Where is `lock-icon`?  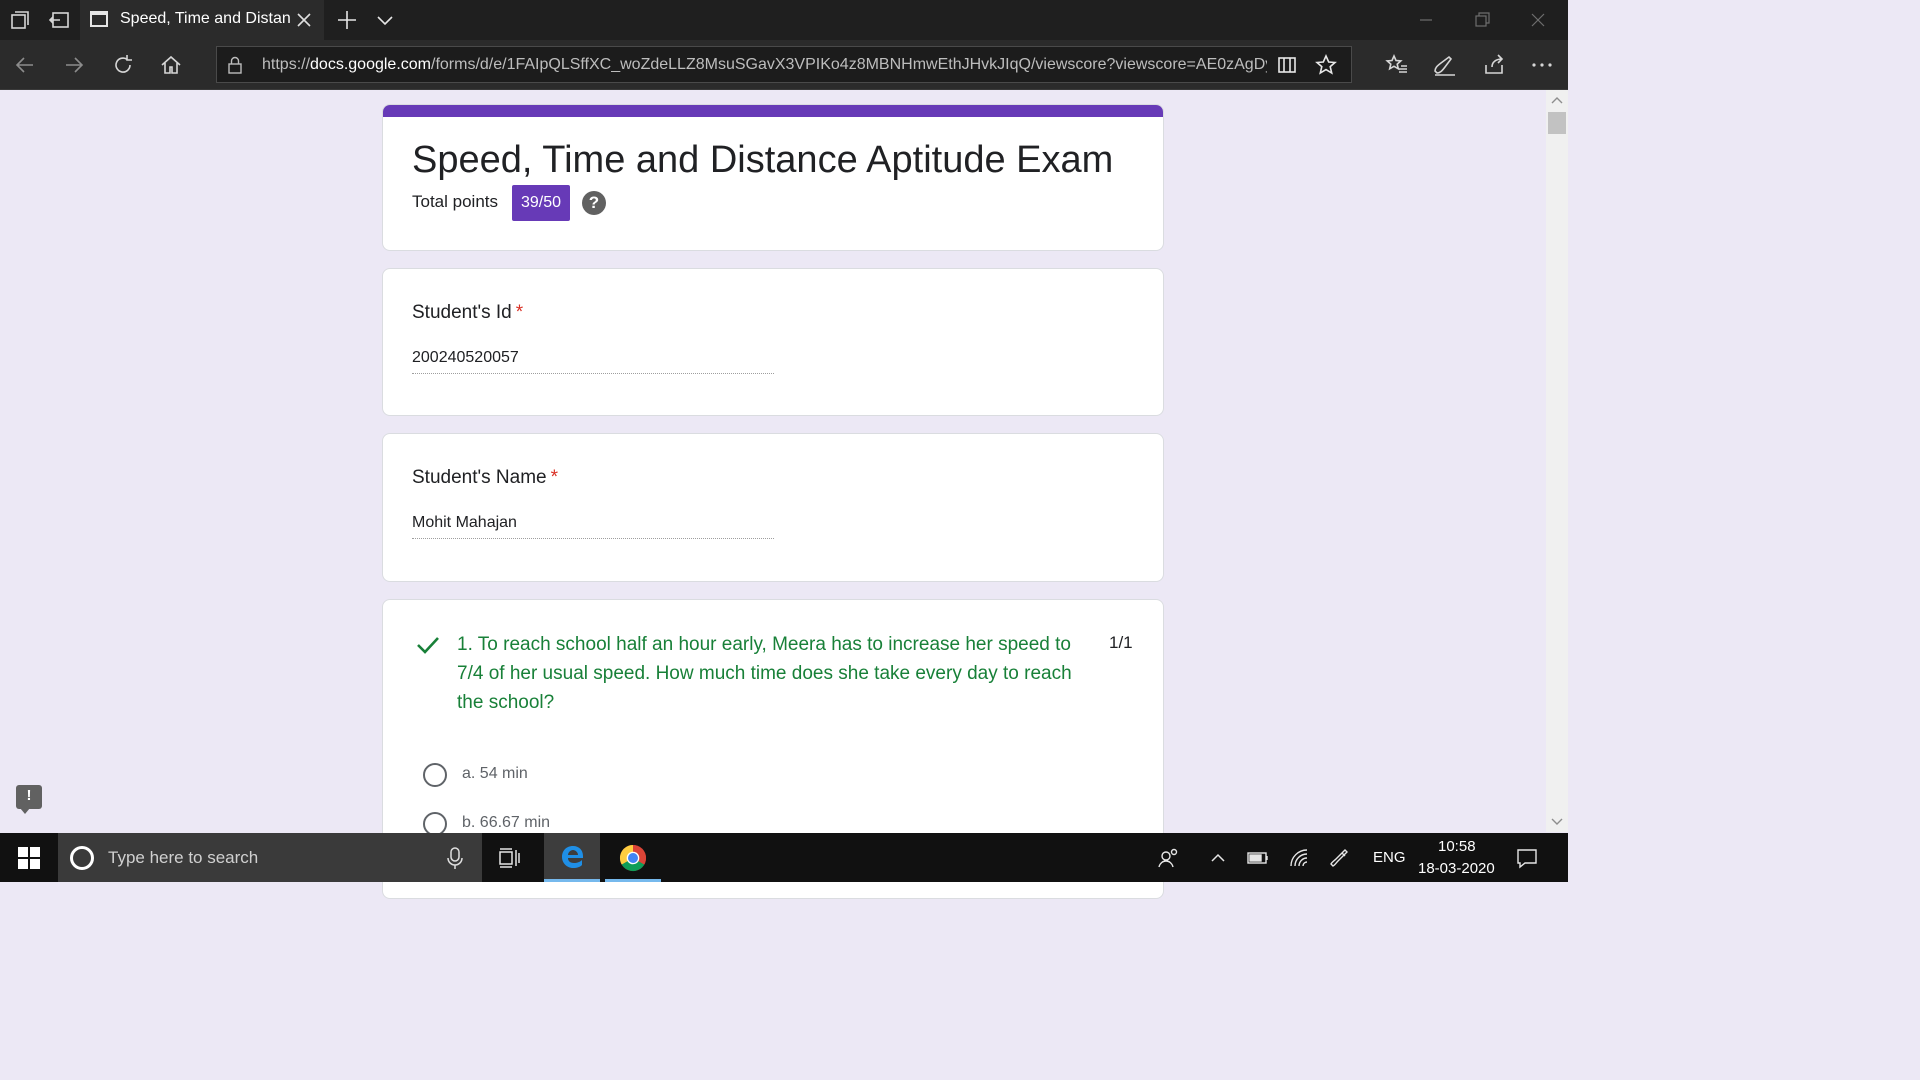 lock-icon is located at coordinates (235, 65).